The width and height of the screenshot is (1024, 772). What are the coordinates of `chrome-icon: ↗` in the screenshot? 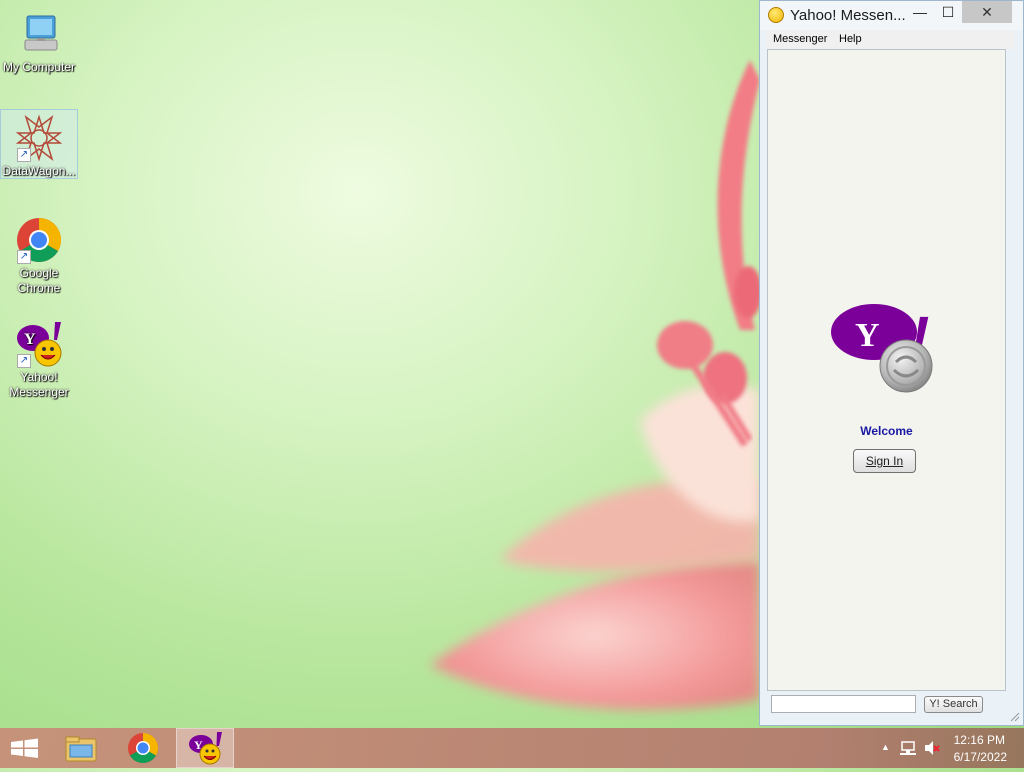 It's located at (39, 240).